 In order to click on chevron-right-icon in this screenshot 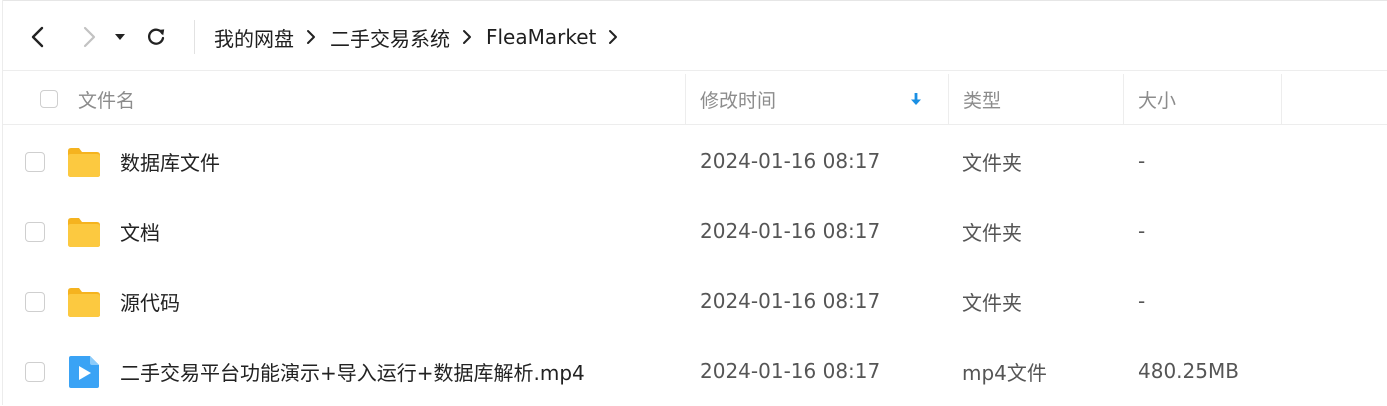, I will do `click(89, 37)`.